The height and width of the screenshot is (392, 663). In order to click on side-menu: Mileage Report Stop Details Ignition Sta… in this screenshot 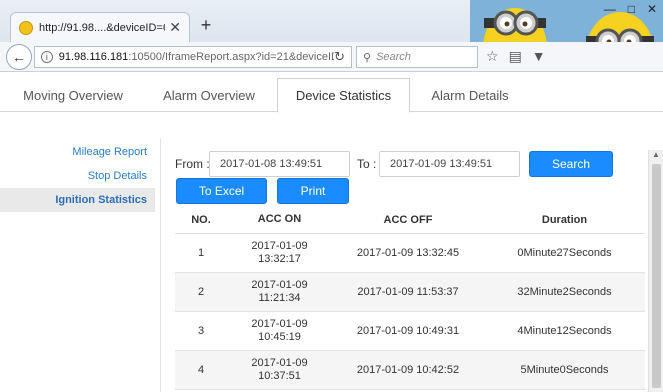, I will do `click(77, 176)`.